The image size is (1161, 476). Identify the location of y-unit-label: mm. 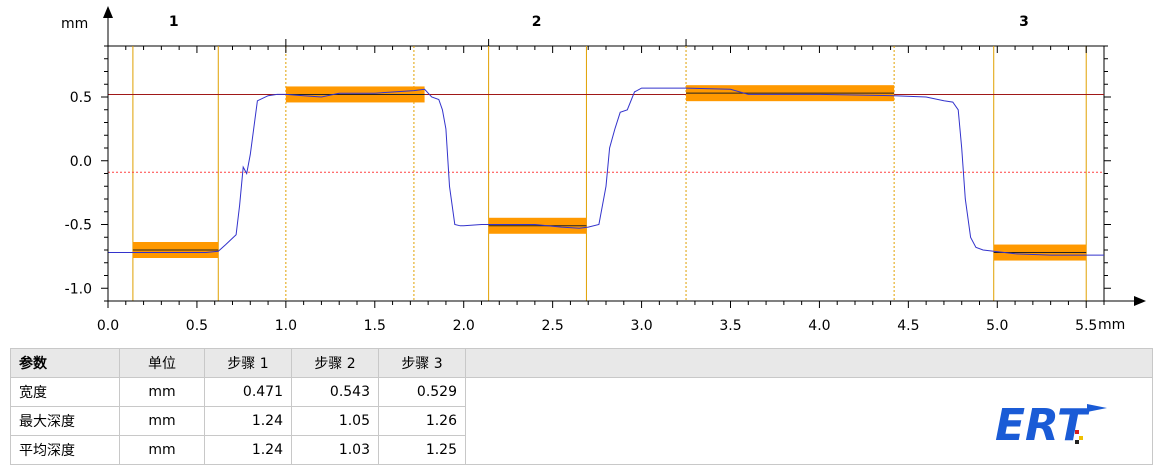
(74, 24).